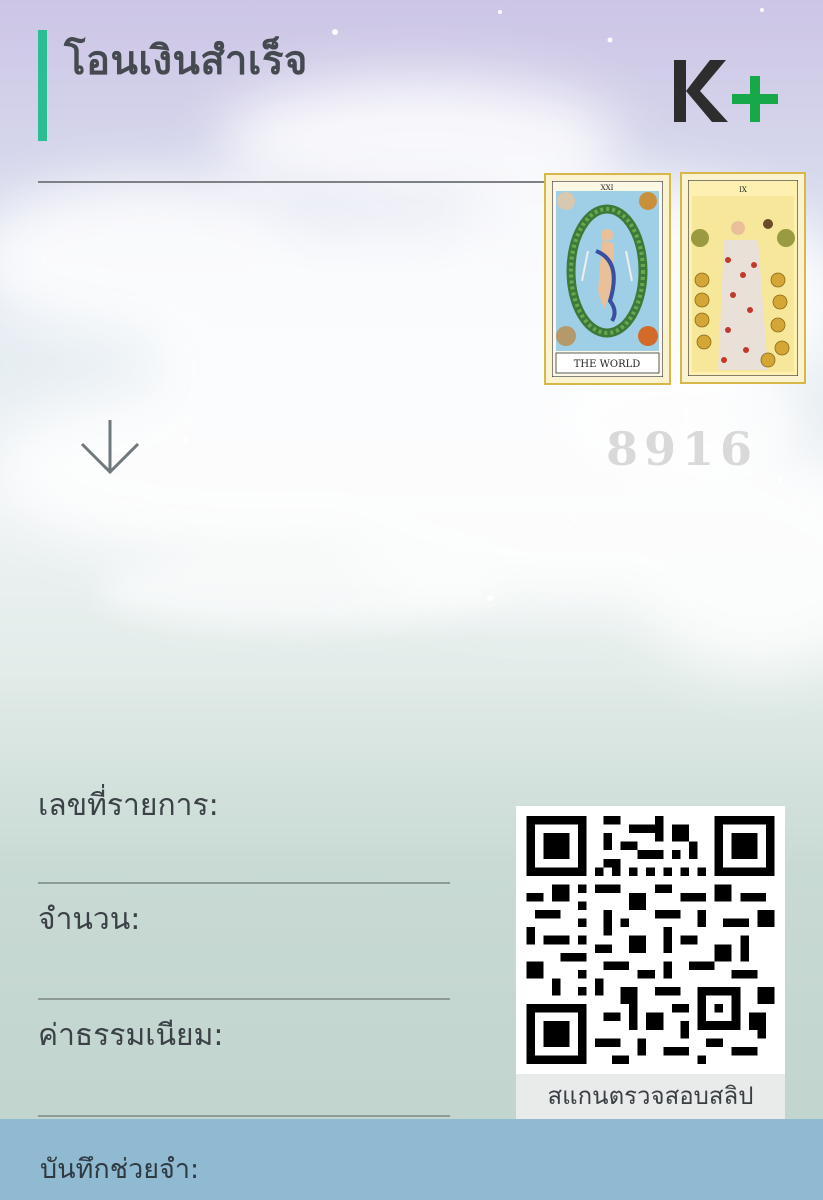 The height and width of the screenshot is (1200, 823). Describe the element at coordinates (120, 1169) in the screenshot. I see `memo-label: บันทึกช่วยจำ:` at that location.